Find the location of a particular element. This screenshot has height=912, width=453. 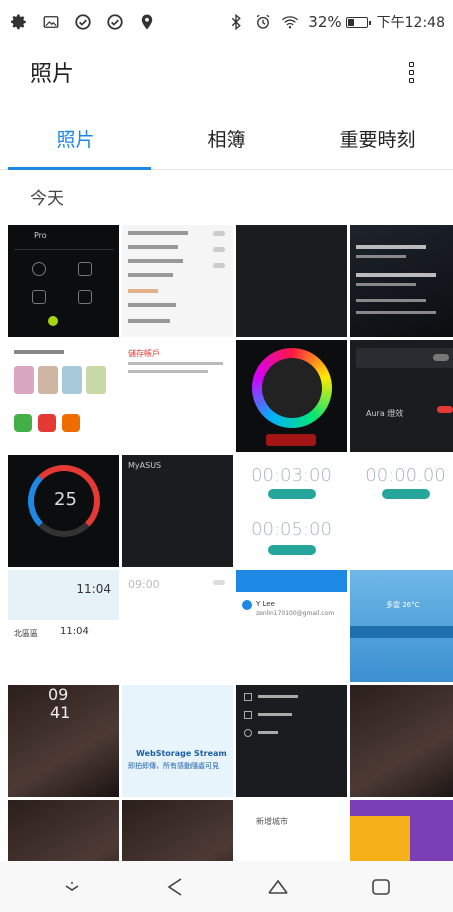

photo-thumbnail: 11:04 北區區 11:04 is located at coordinates (63, 626).